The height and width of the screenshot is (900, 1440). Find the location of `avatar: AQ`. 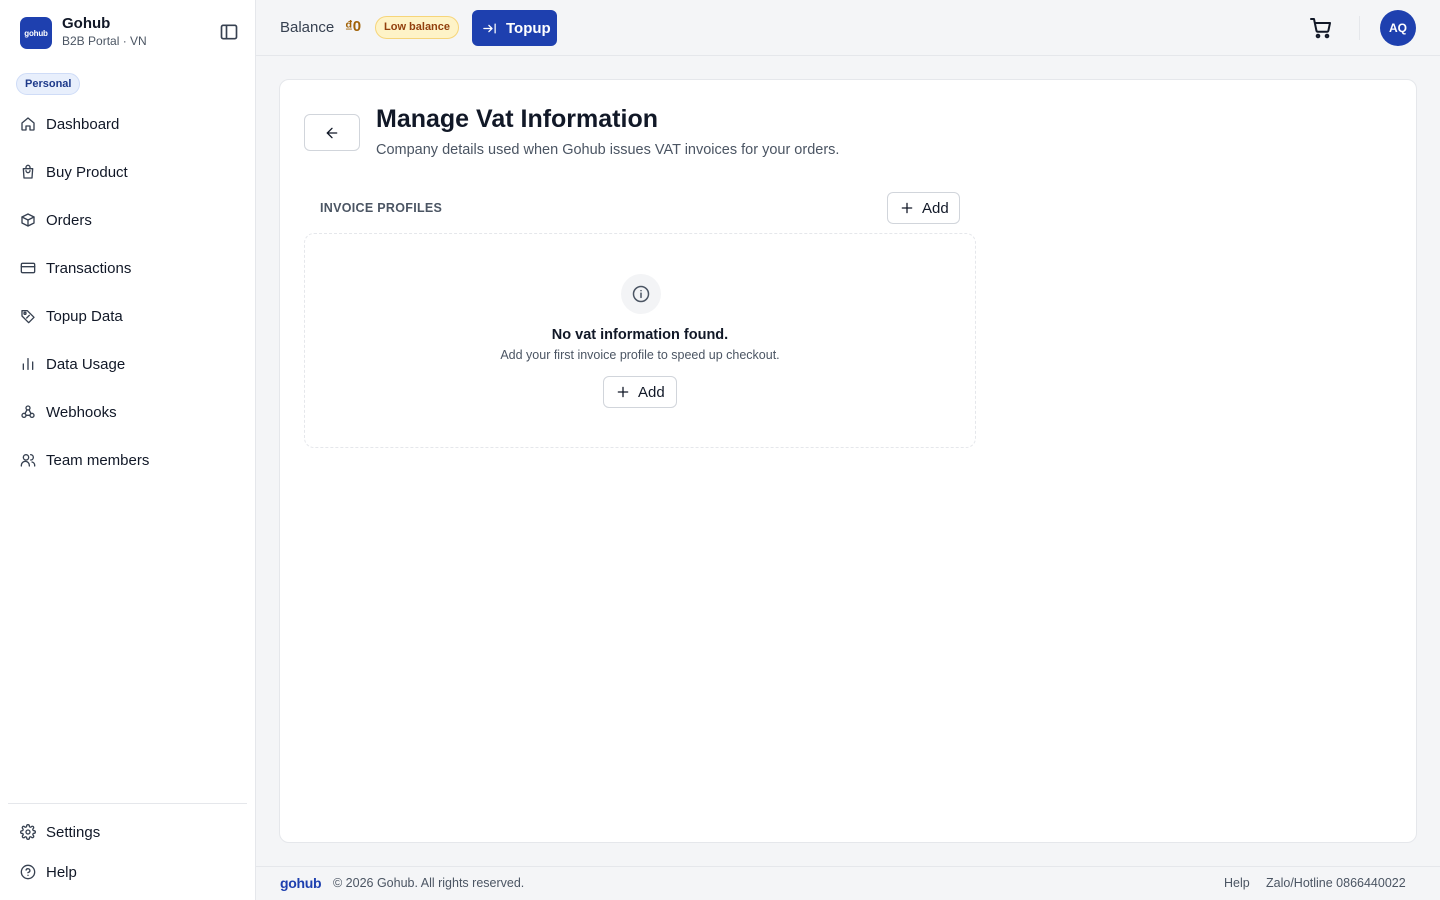

avatar: AQ is located at coordinates (1398, 28).